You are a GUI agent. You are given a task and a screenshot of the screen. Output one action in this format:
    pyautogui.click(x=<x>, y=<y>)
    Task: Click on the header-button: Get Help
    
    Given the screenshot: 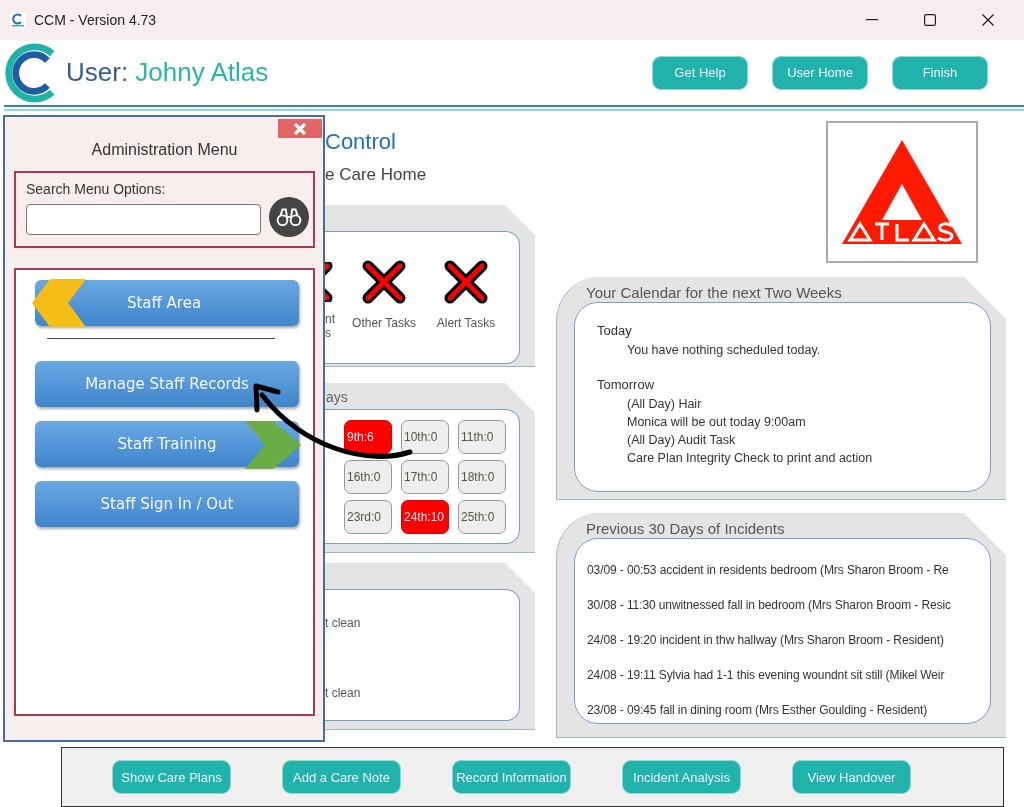 What is the action you would take?
    pyautogui.click(x=700, y=72)
    